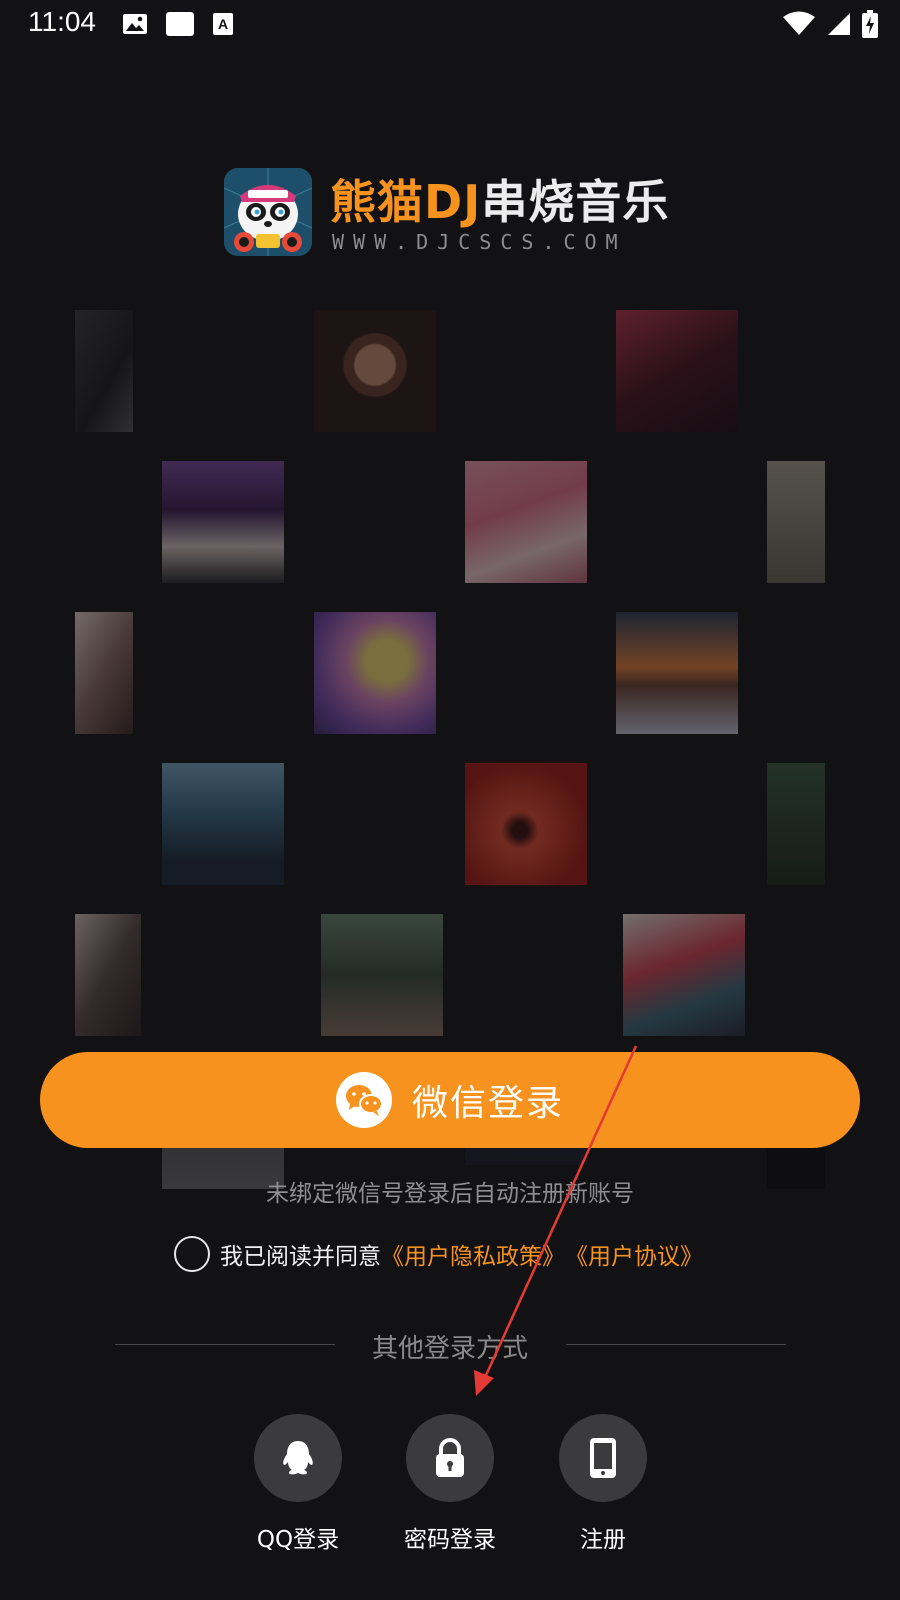 The image size is (900, 1600). Describe the element at coordinates (799, 23) in the screenshot. I see `wifi-icon` at that location.